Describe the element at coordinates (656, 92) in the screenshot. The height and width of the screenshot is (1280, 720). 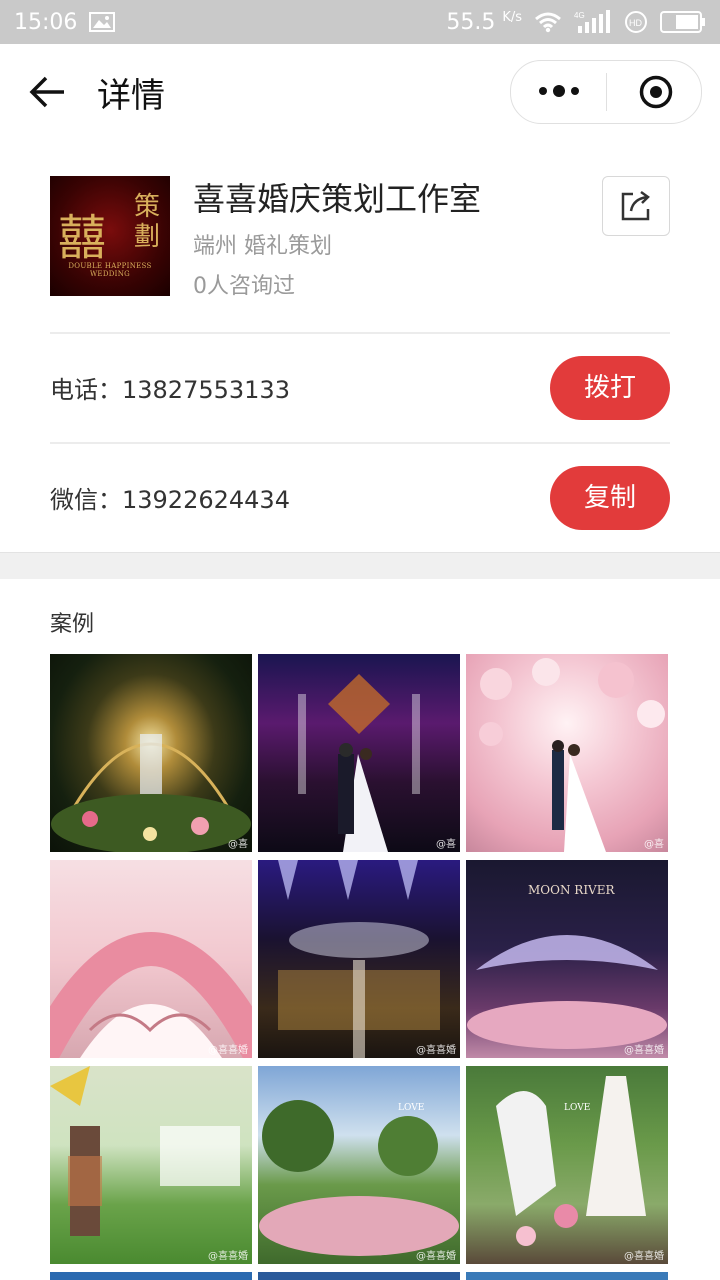
I see `close-target-icon` at that location.